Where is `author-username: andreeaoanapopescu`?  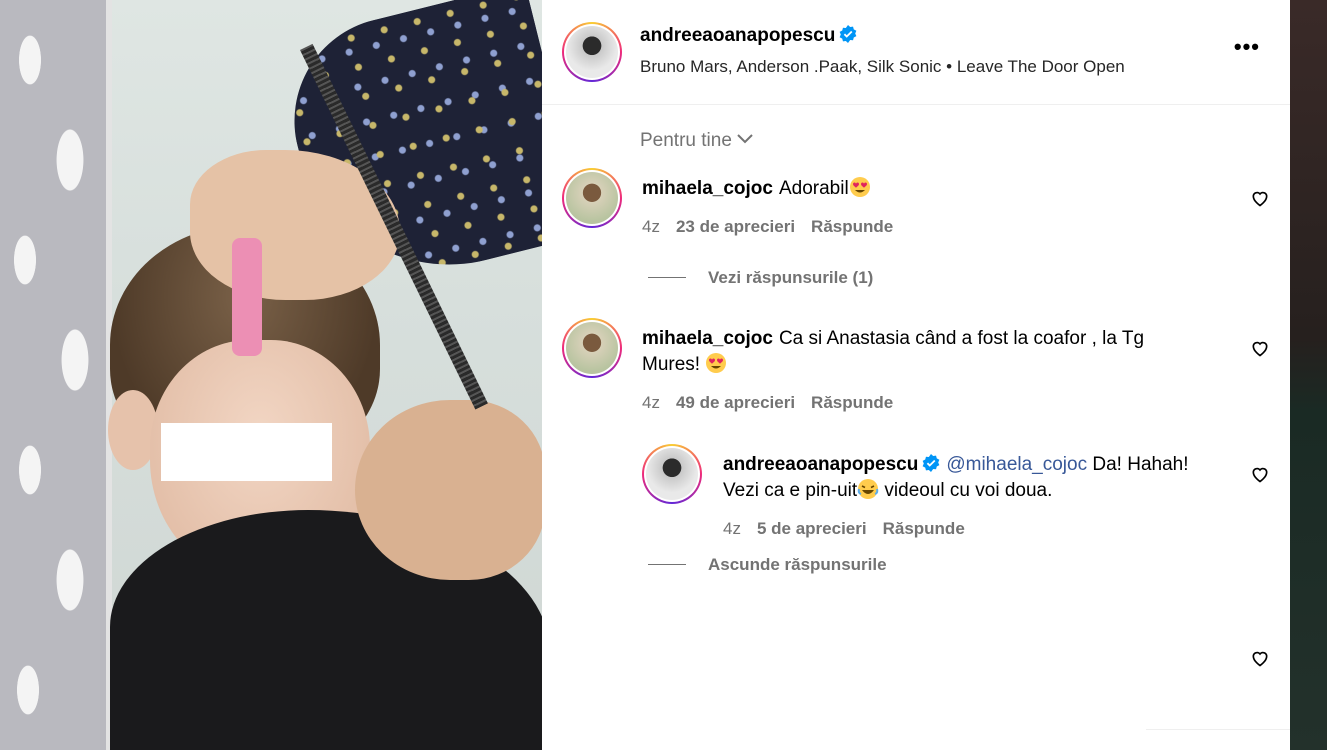 author-username: andreeaoanapopescu is located at coordinates (748, 36).